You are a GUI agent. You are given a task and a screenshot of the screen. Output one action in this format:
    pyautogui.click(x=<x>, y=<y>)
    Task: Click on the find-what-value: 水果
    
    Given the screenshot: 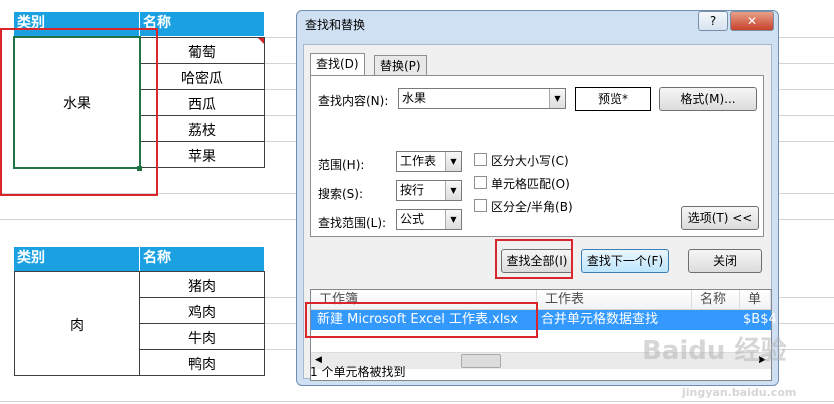 What is the action you would take?
    pyautogui.click(x=414, y=98)
    